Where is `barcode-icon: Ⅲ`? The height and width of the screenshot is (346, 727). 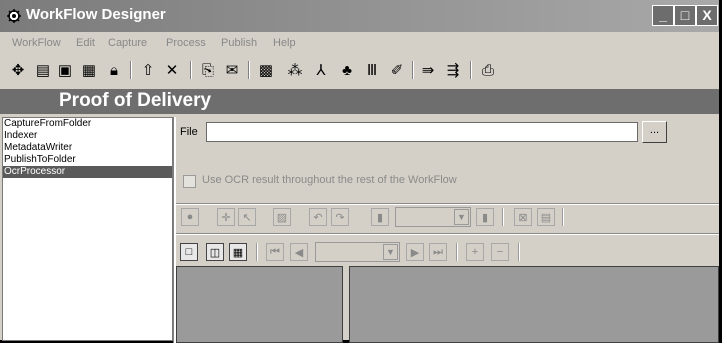 barcode-icon: Ⅲ is located at coordinates (372, 70).